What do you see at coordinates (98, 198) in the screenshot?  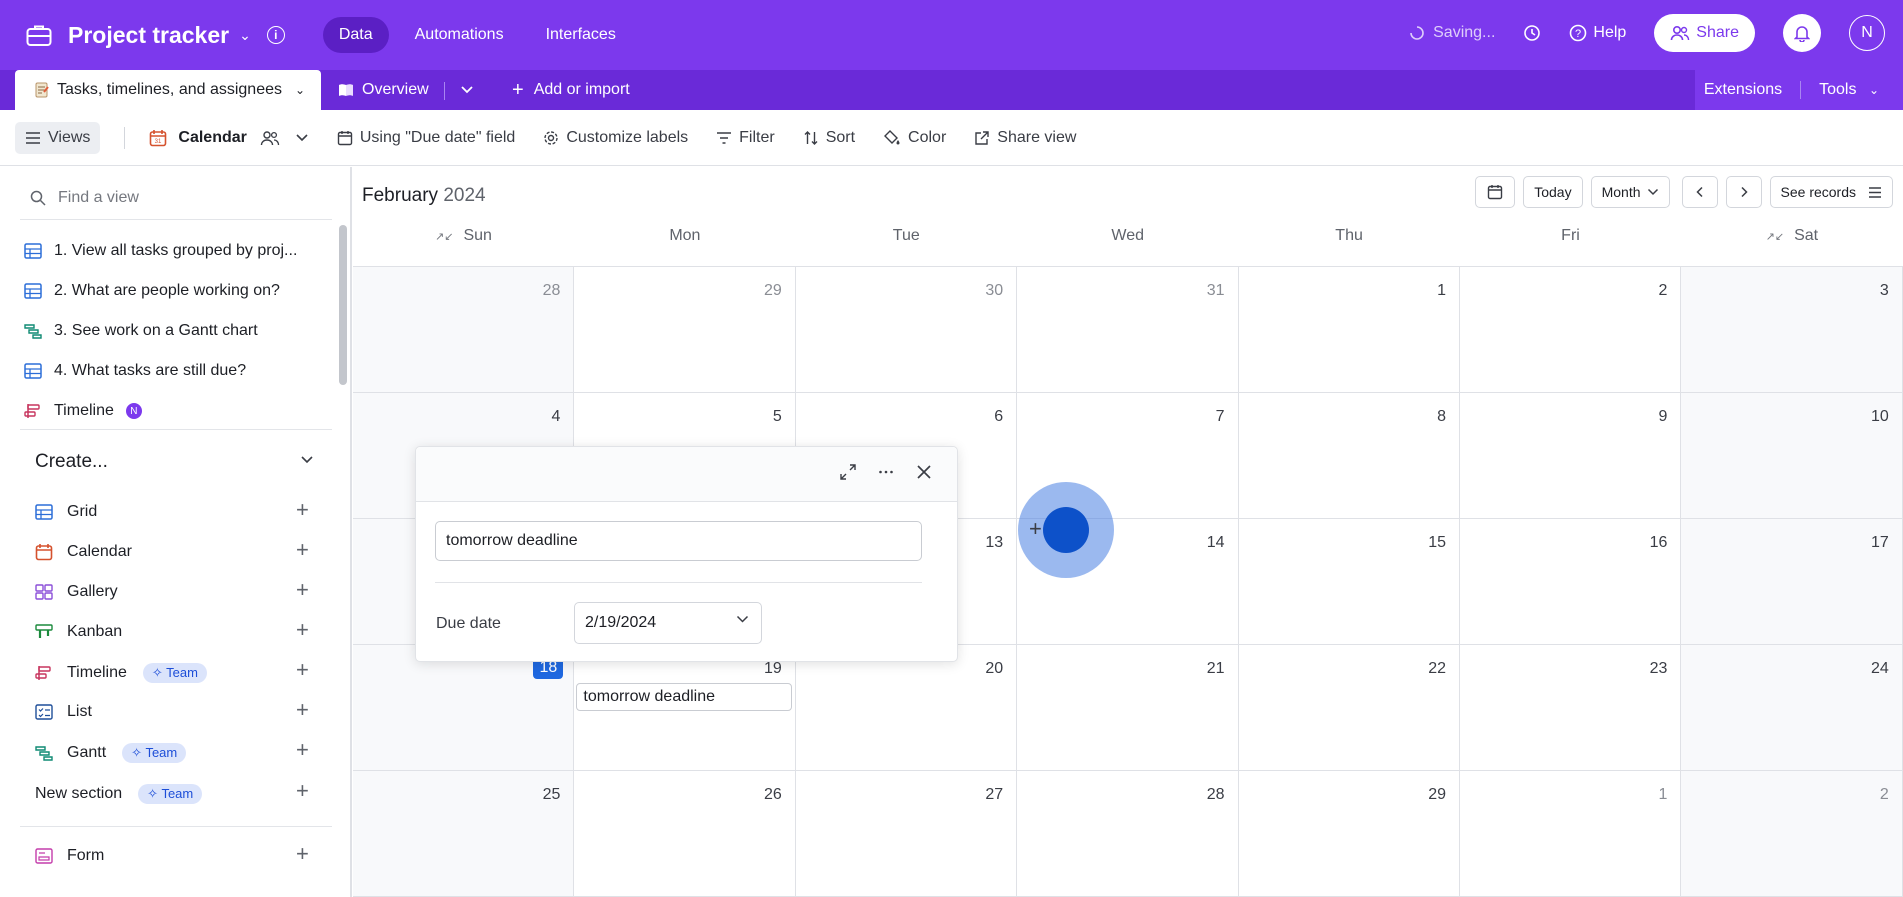 I see `find-view-input: Find a view` at bounding box center [98, 198].